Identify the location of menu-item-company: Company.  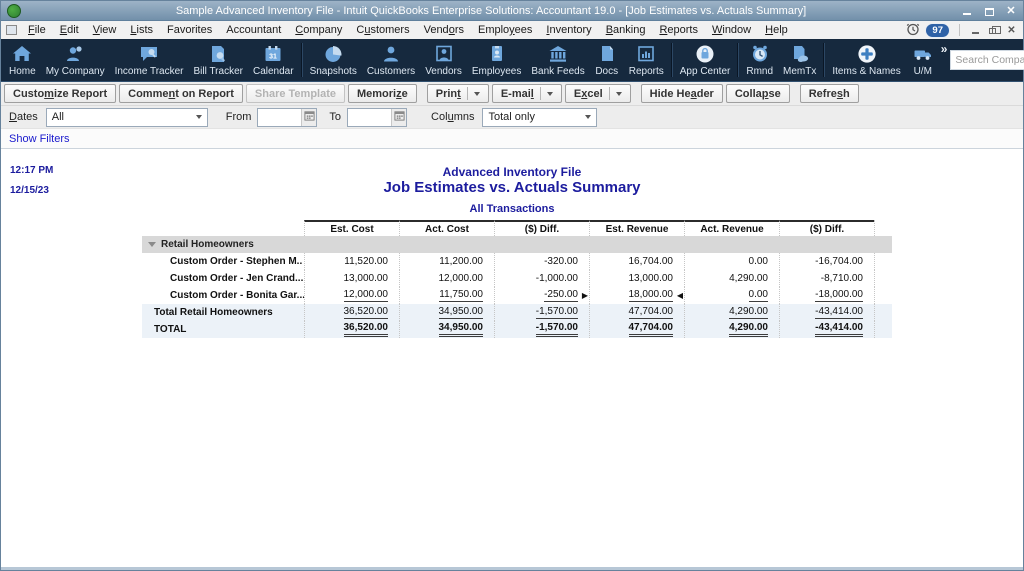
(318, 30).